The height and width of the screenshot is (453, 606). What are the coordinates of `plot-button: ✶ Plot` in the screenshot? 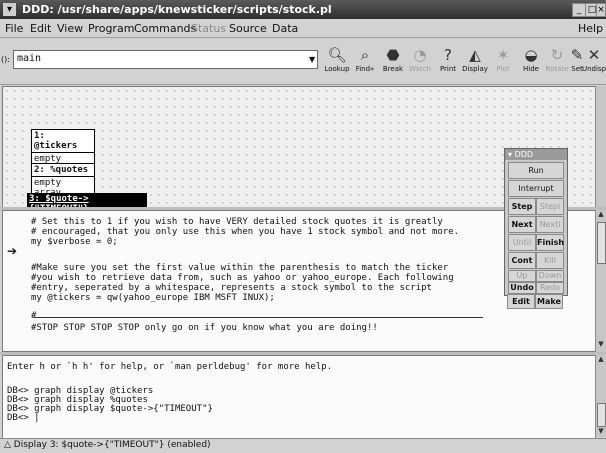 It's located at (503, 63).